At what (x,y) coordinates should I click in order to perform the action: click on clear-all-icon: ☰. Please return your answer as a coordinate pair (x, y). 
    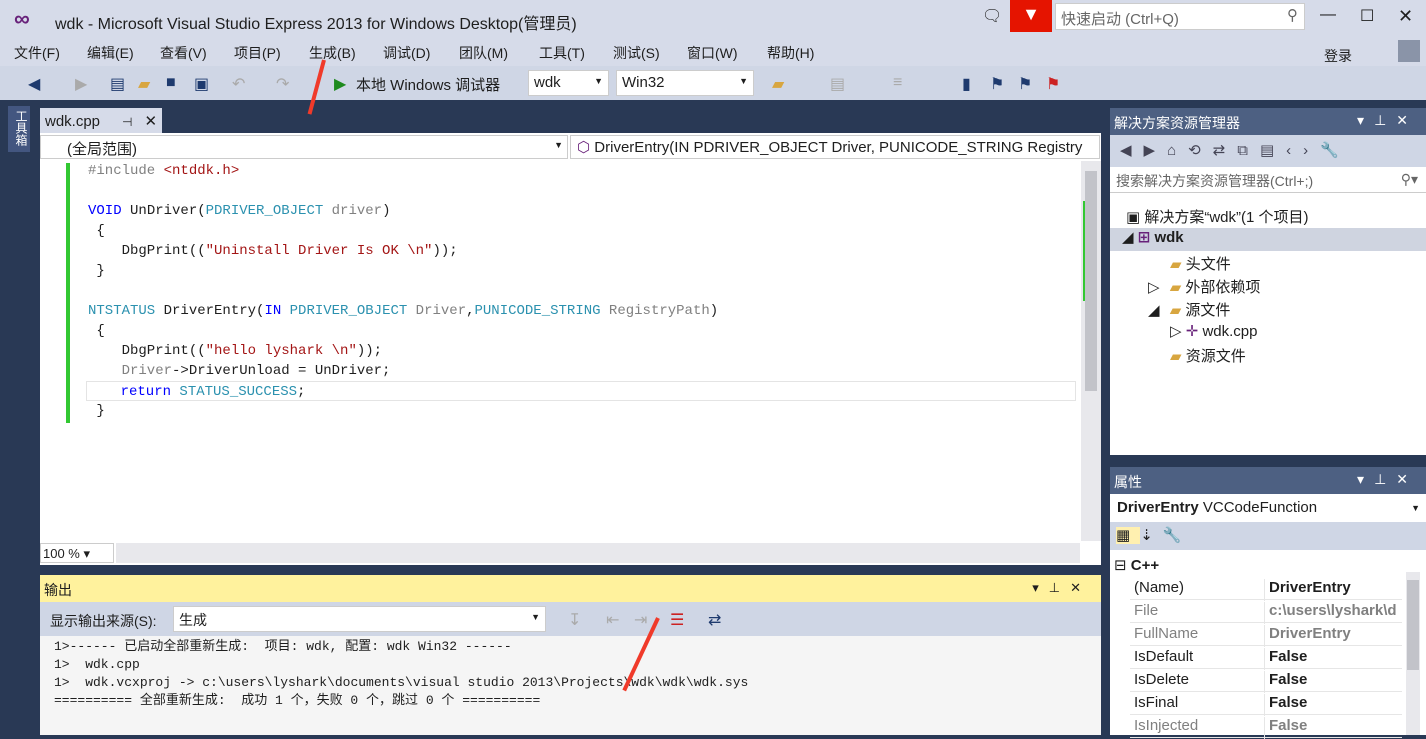
    Looking at the image, I should click on (677, 620).